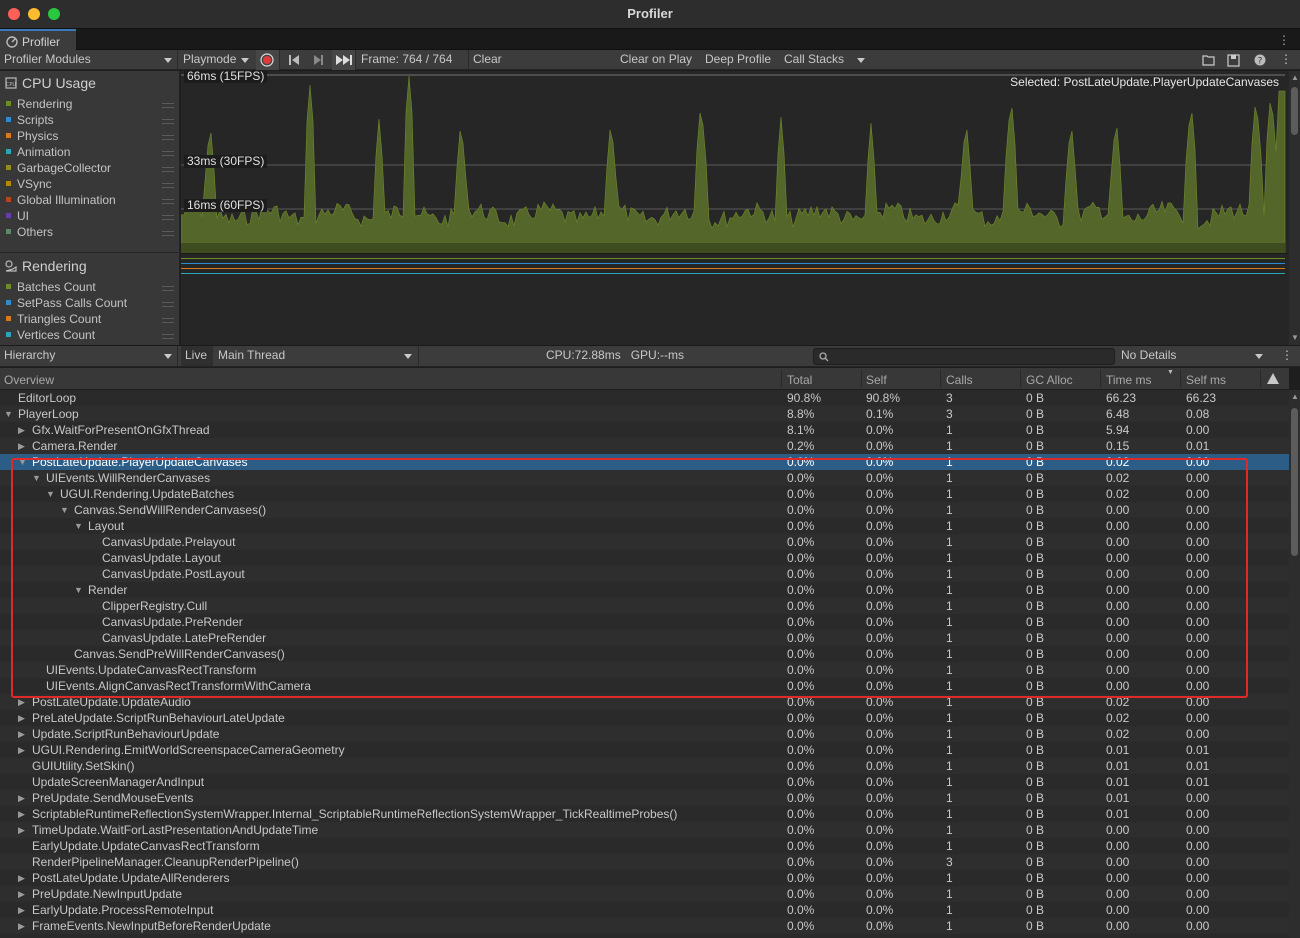 The image size is (1300, 938). What do you see at coordinates (644, 526) in the screenshot?
I see `table-row: ▼ Layout 0.0% 0.0% 1 0 B 0.00 0.00` at bounding box center [644, 526].